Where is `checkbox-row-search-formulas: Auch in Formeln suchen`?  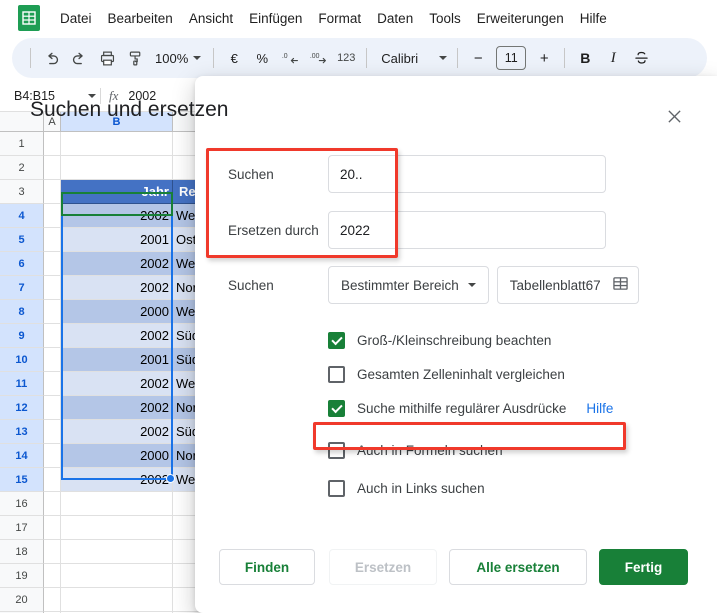 checkbox-row-search-formulas: Auch in Formeln suchen is located at coordinates (415, 450).